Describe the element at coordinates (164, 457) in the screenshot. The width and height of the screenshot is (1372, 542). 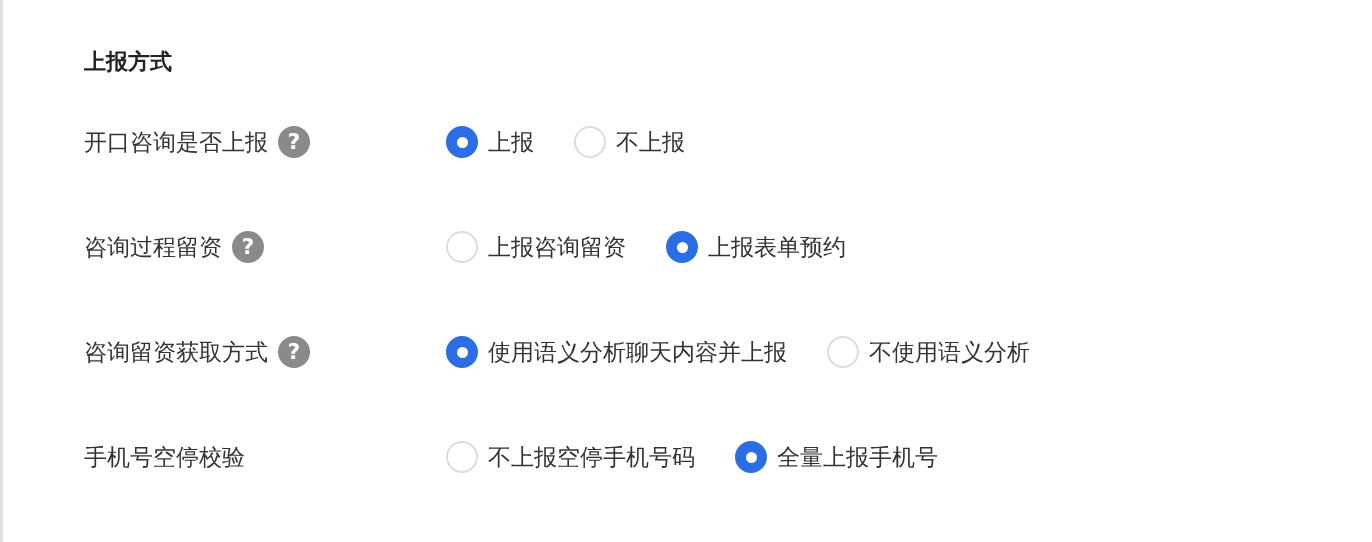
I see `field-label: 手机号空停校验` at that location.